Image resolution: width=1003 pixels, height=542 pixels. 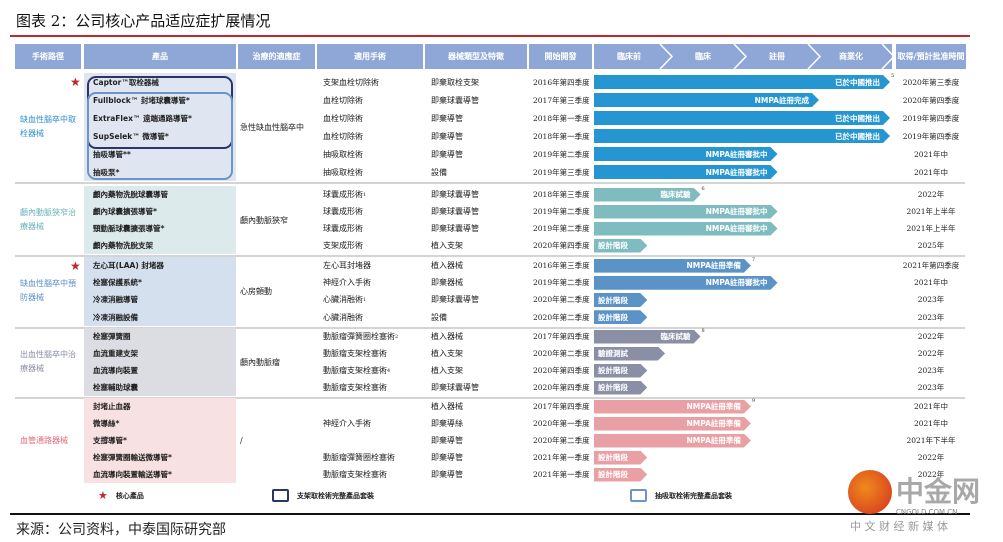 What do you see at coordinates (241, 440) in the screenshot?
I see `indication-label: /` at bounding box center [241, 440].